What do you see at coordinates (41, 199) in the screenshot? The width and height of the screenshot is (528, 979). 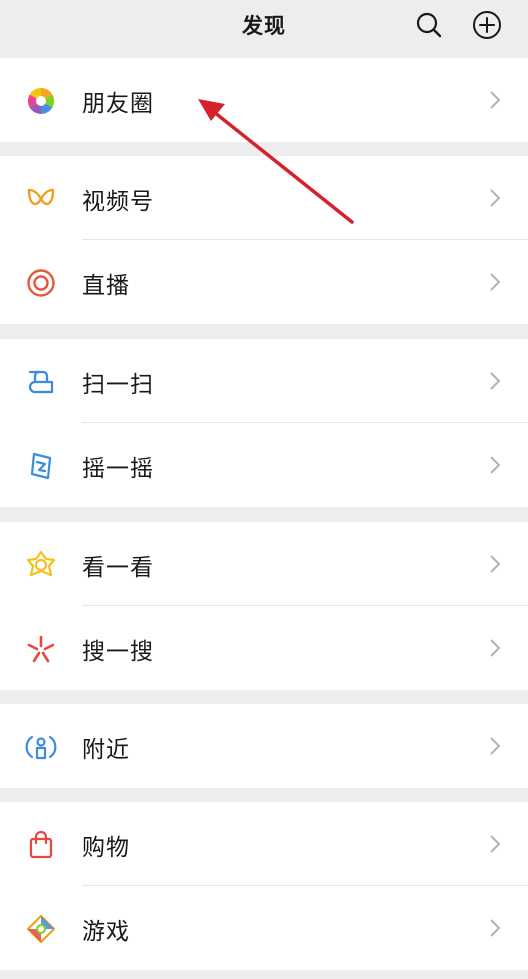 I see `channels-icon` at bounding box center [41, 199].